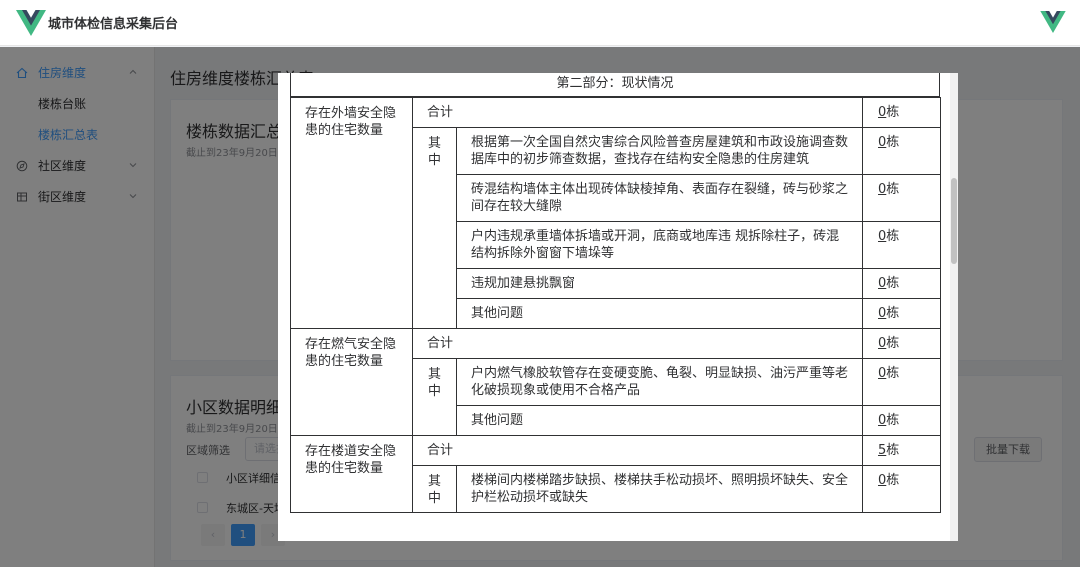 The image size is (1080, 567). What do you see at coordinates (954, 221) in the screenshot?
I see `scrollbar-thumb` at bounding box center [954, 221].